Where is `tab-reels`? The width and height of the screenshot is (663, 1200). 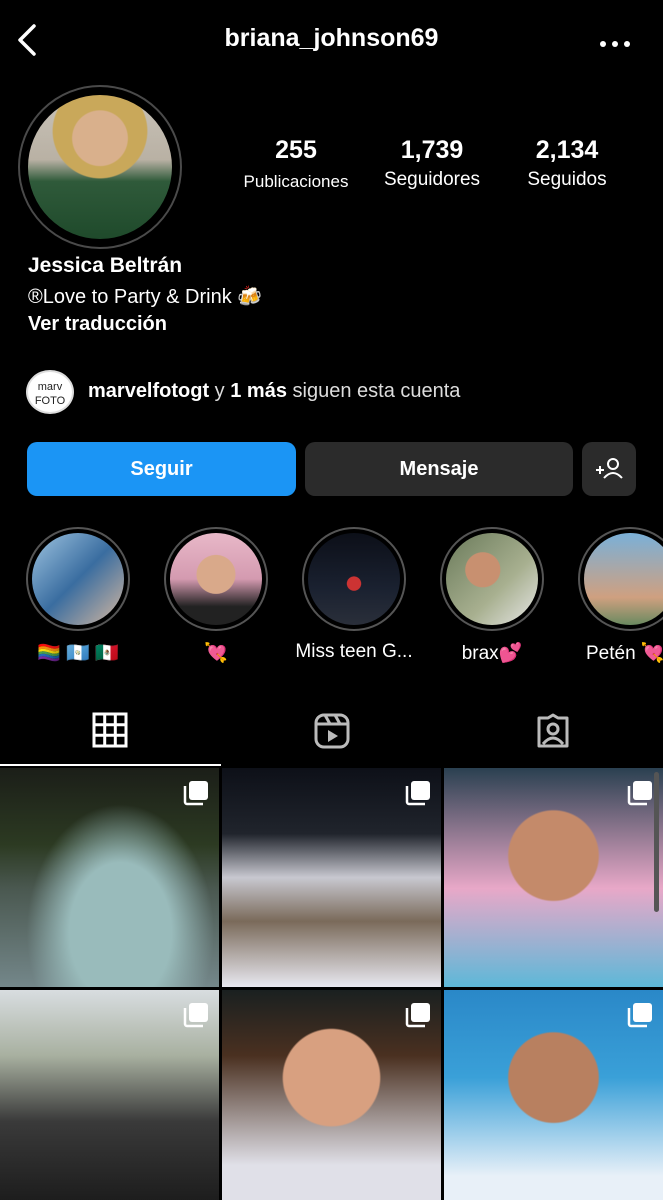
tab-reels is located at coordinates (331, 735).